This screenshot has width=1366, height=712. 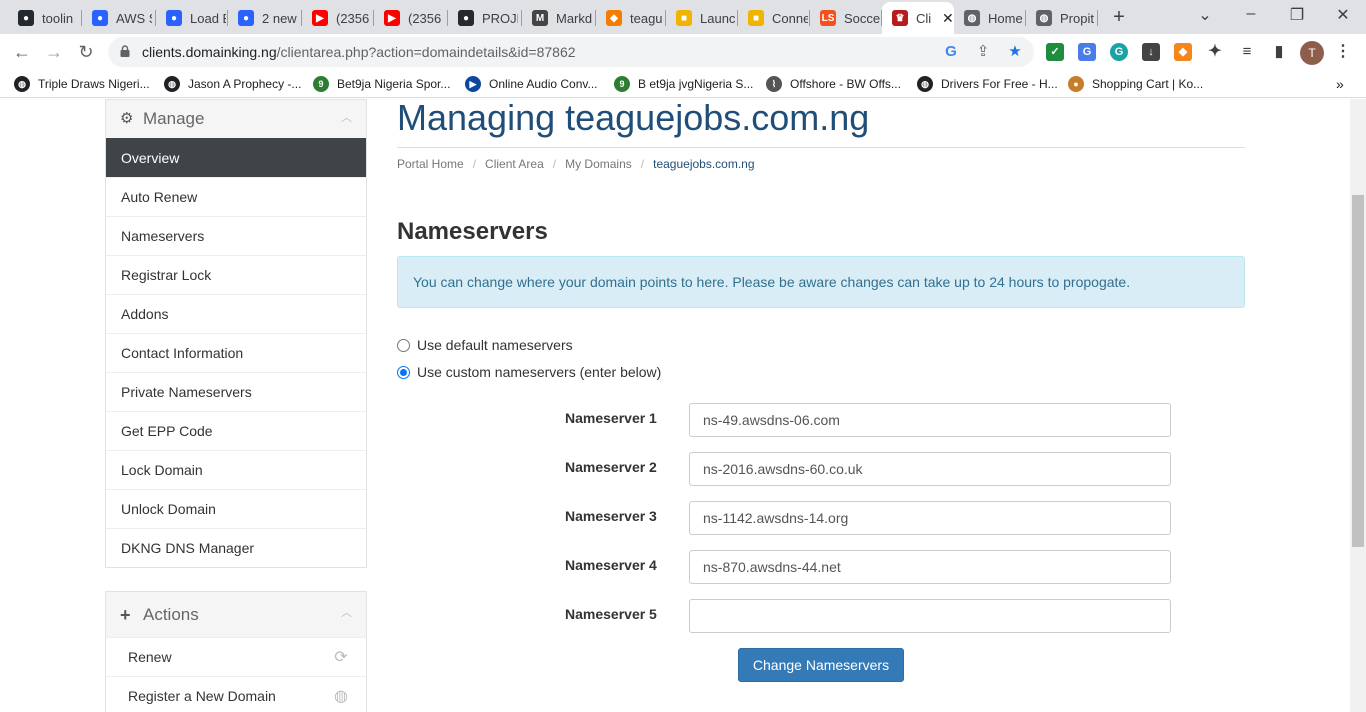 What do you see at coordinates (236, 656) in the screenshot?
I see `action-item-renew: Renew ⟳` at bounding box center [236, 656].